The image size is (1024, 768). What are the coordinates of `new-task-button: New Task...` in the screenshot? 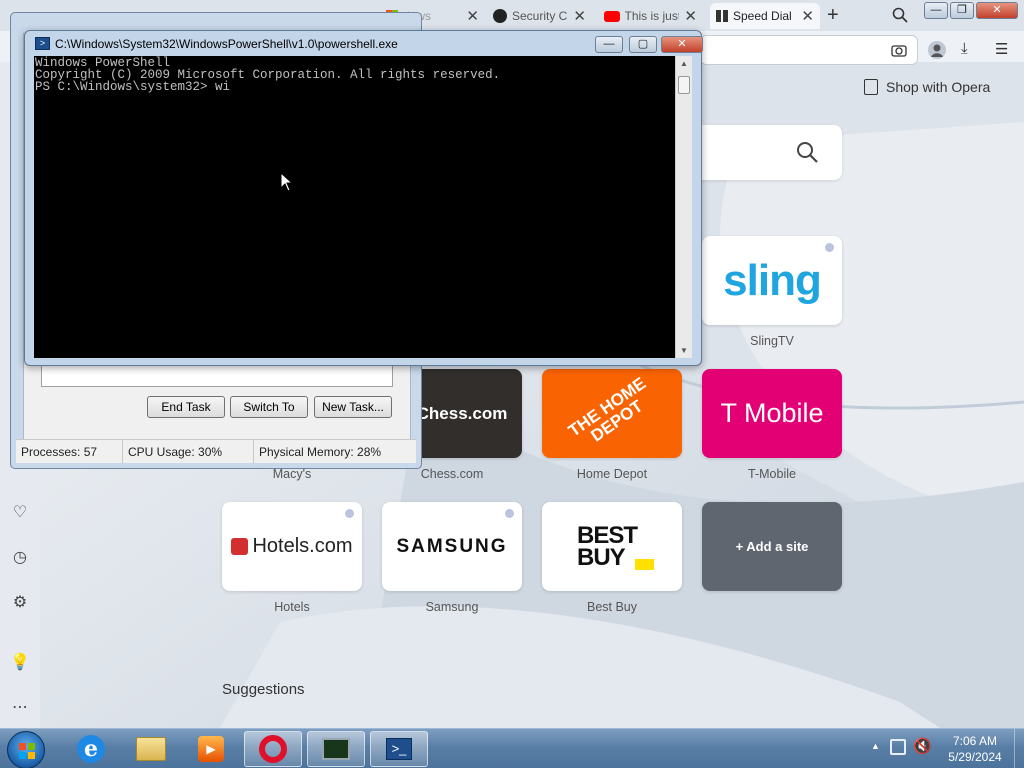 It's located at (353, 407).